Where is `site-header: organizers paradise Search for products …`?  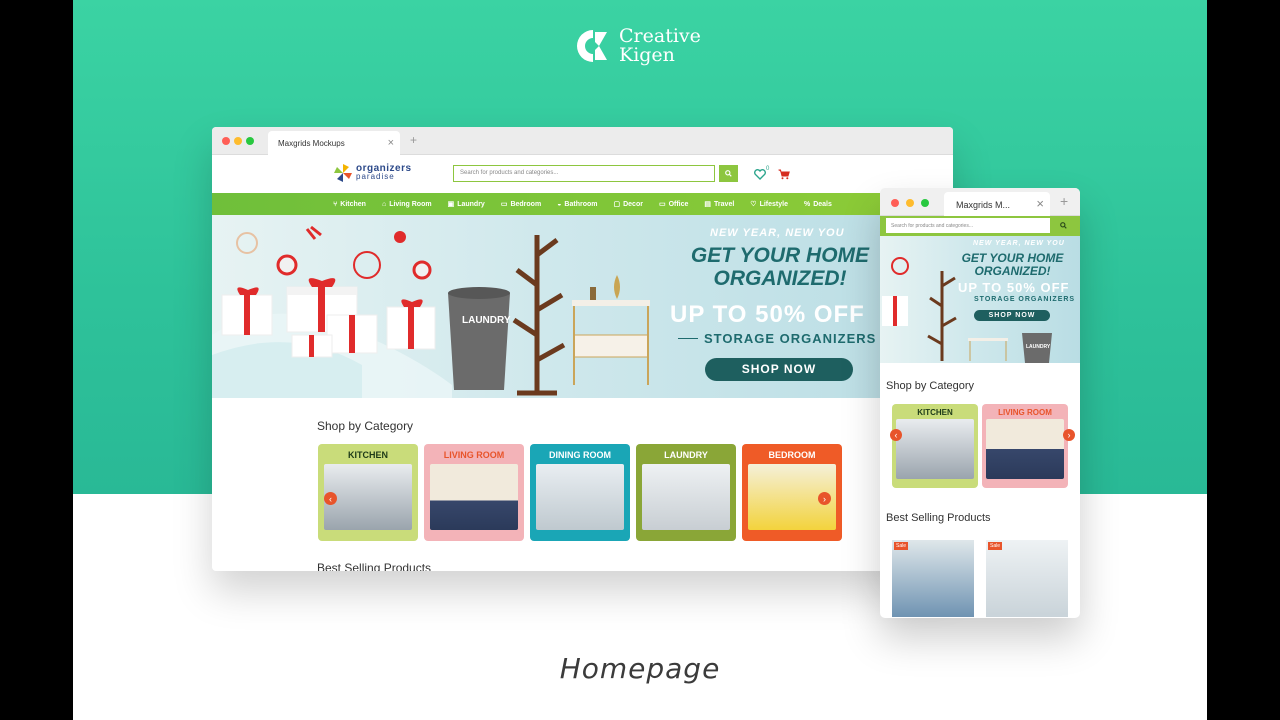 site-header: organizers paradise Search for products … is located at coordinates (582, 174).